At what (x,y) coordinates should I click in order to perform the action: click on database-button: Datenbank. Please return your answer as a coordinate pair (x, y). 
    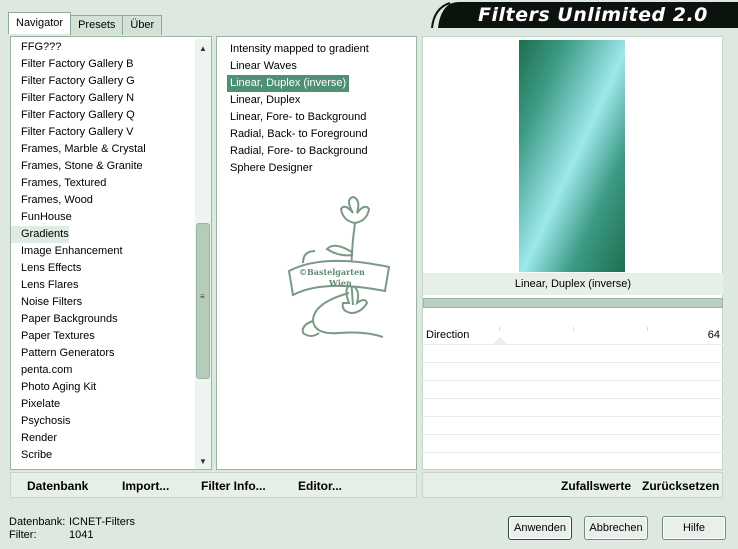
    Looking at the image, I should click on (57, 486).